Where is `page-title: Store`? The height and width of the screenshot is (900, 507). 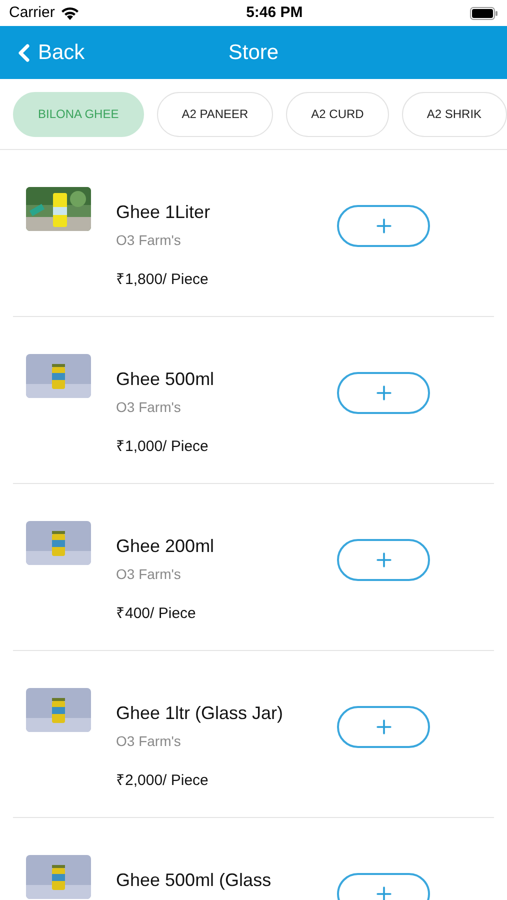
page-title: Store is located at coordinates (253, 53).